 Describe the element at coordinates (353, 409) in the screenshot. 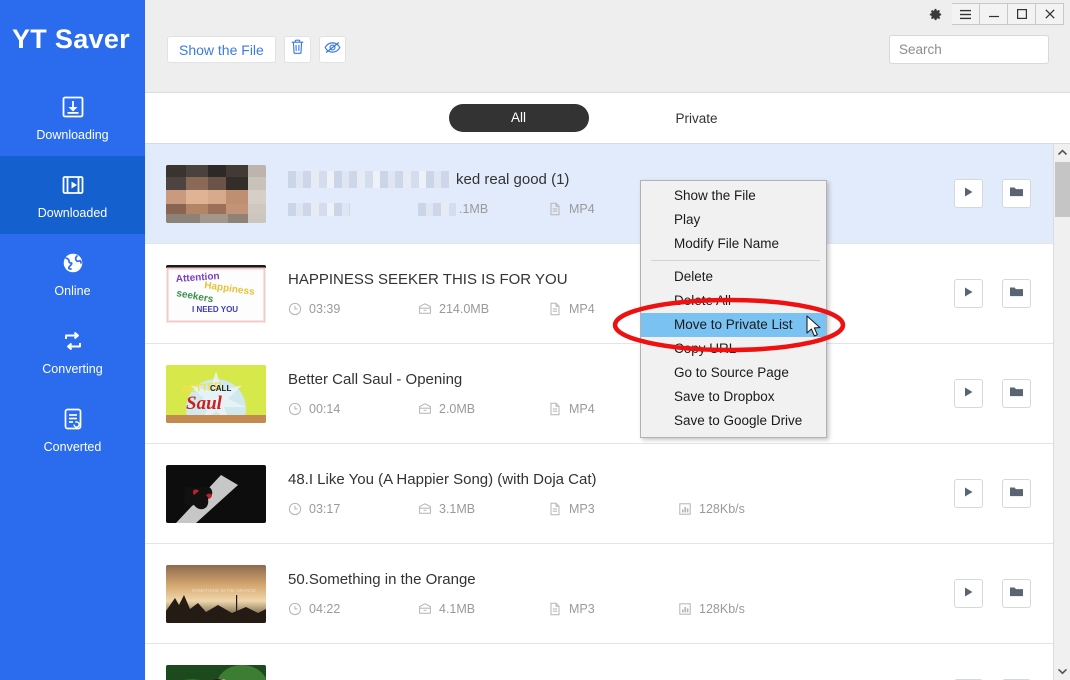

I see `meta-duration: 00:14` at that location.